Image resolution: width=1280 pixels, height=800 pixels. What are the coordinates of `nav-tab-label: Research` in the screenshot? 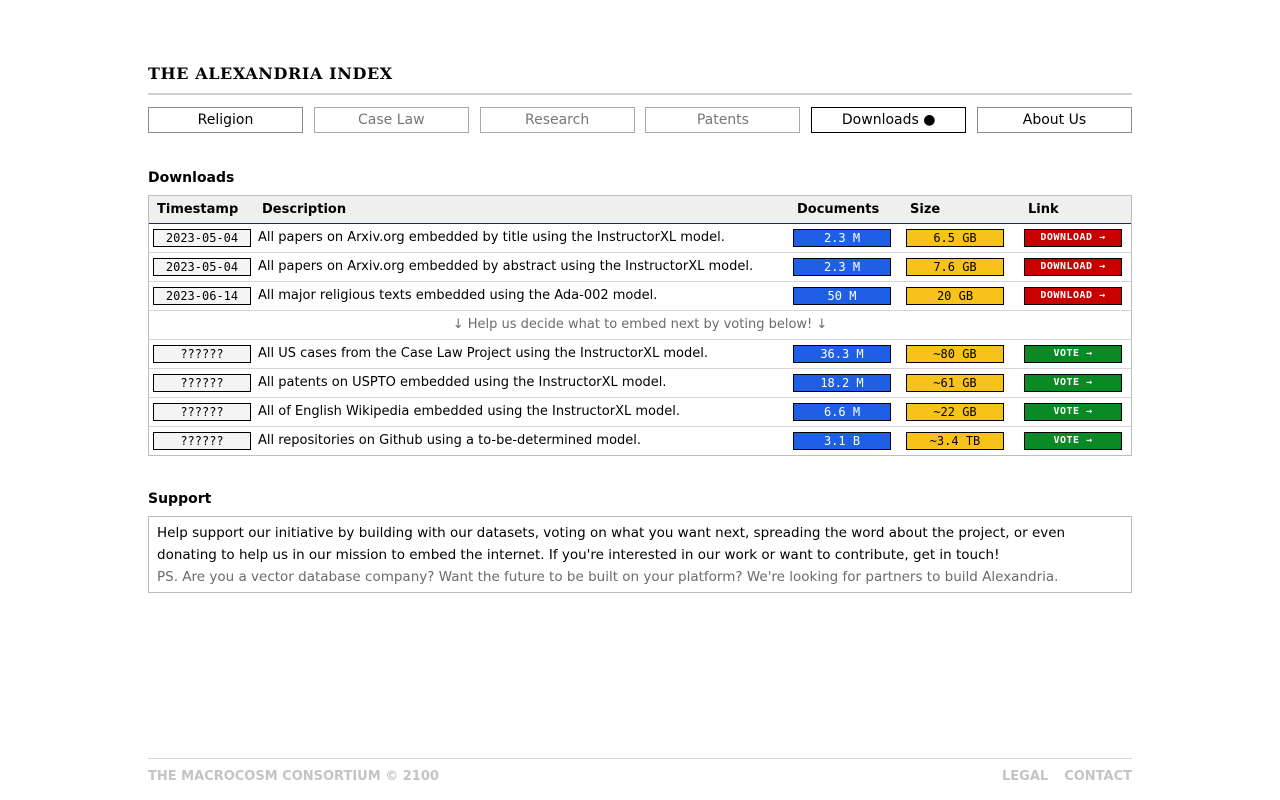 It's located at (557, 120).